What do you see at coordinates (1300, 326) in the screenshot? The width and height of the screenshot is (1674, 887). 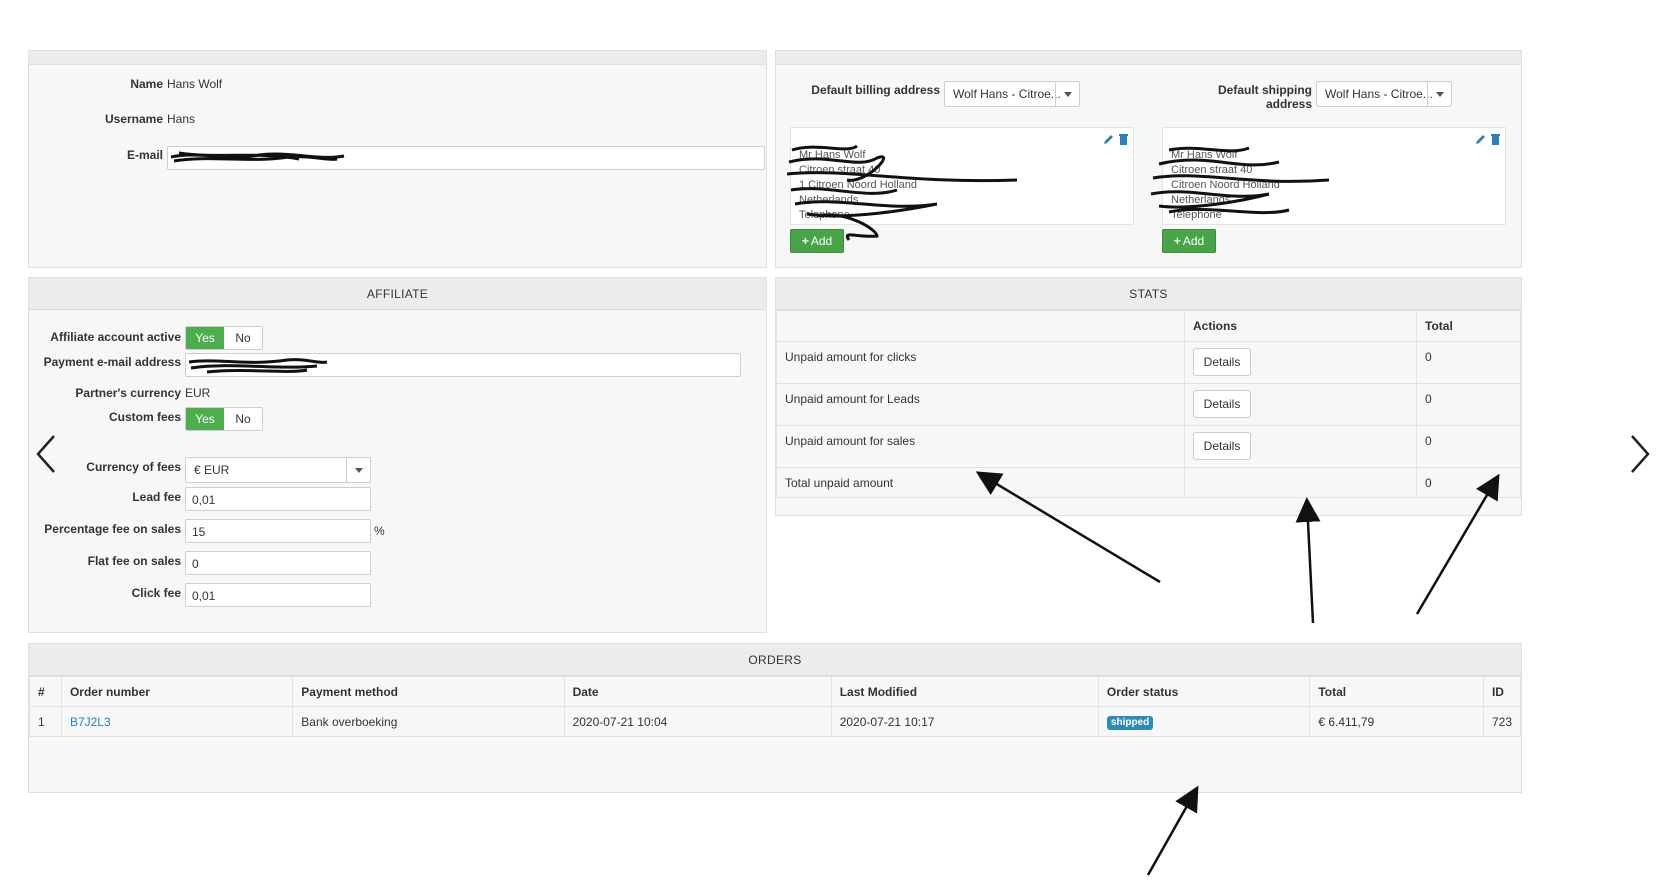 I see `stats-col-actions: Actions` at bounding box center [1300, 326].